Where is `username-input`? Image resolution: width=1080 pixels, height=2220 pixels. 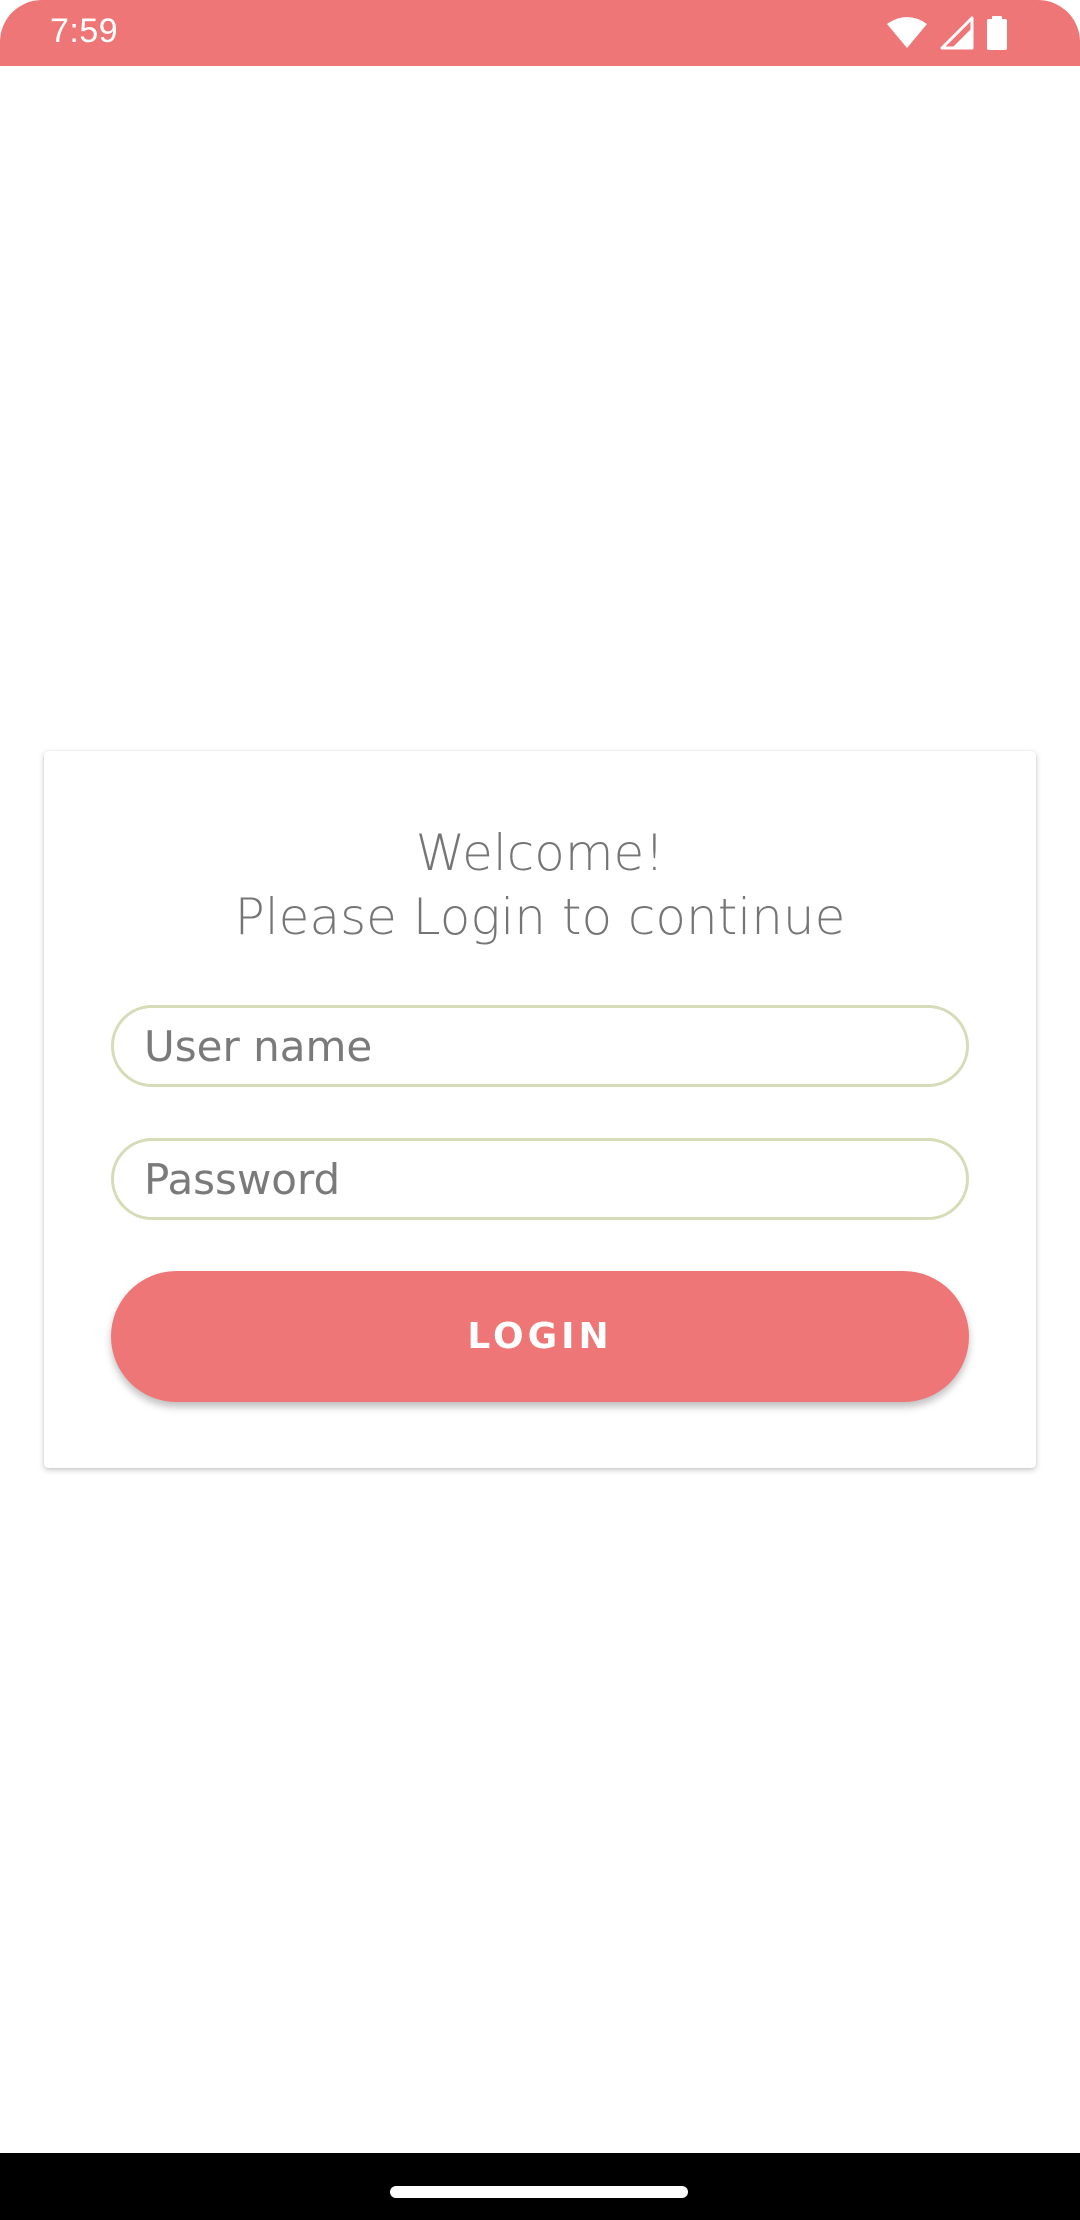 username-input is located at coordinates (540, 1046).